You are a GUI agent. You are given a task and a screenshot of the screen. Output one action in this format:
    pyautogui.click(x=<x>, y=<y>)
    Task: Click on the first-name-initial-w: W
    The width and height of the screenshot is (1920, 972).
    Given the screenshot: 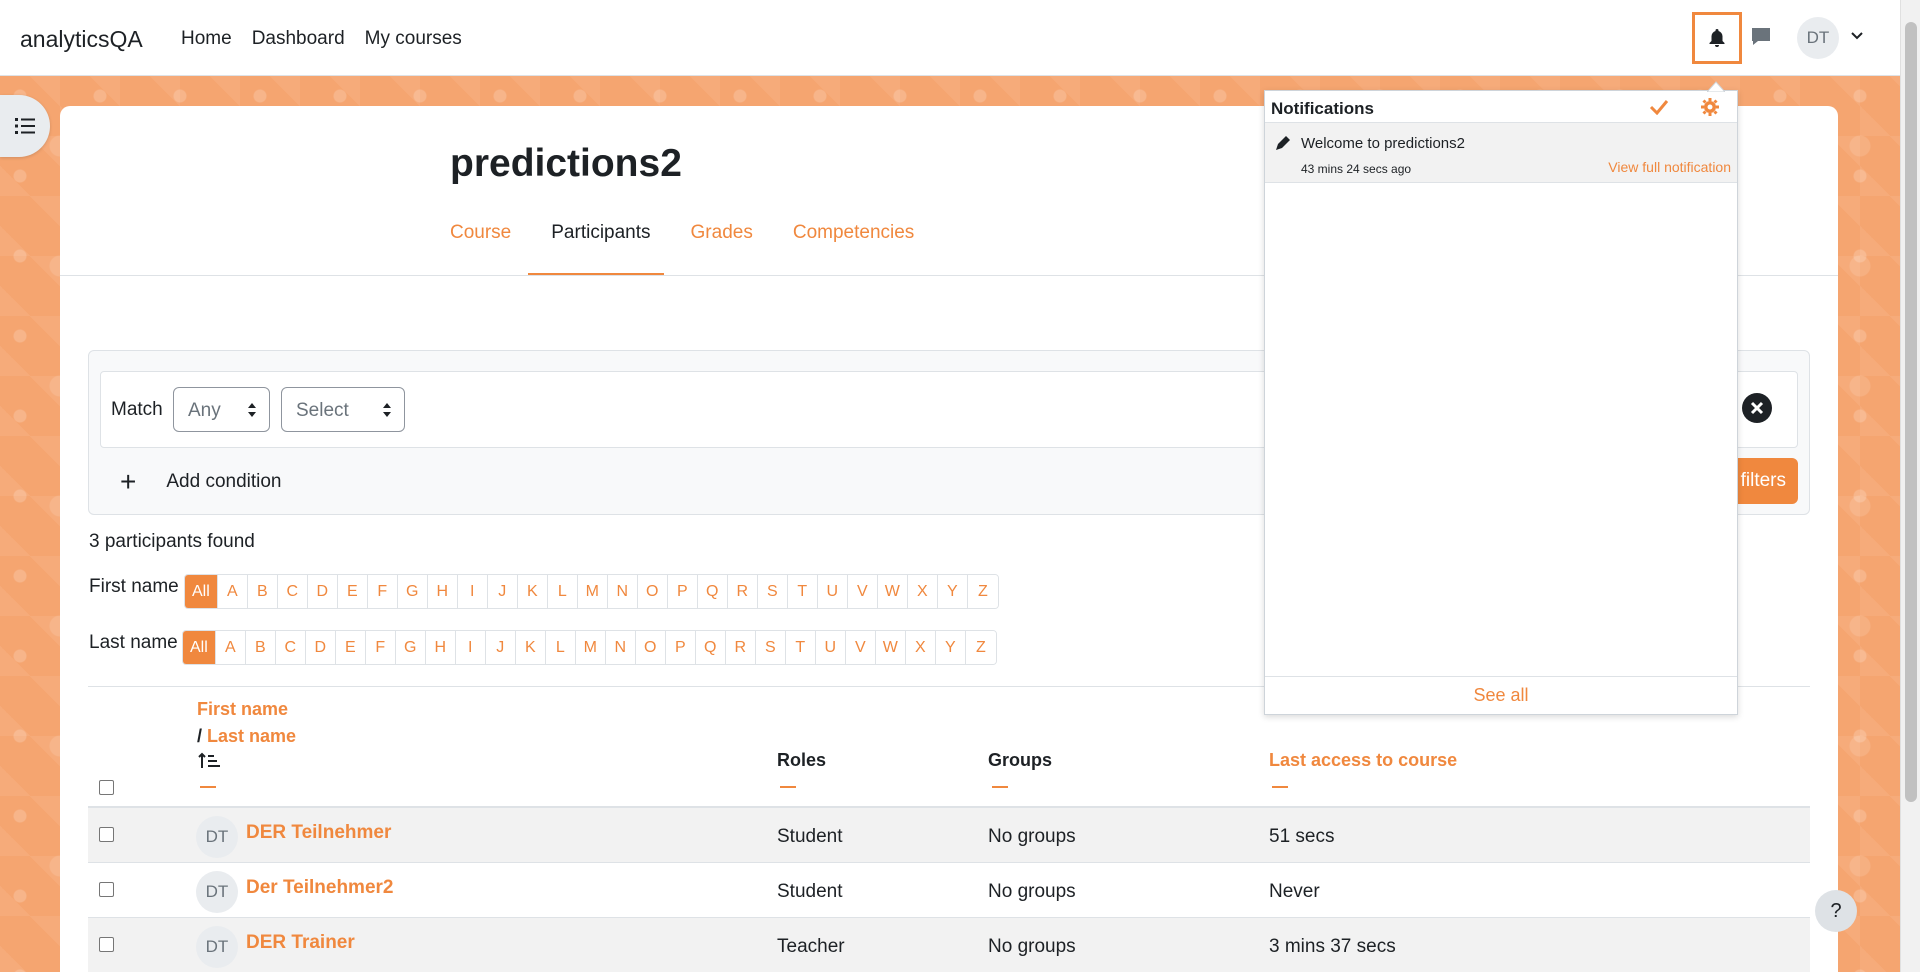 What is the action you would take?
    pyautogui.click(x=892, y=591)
    